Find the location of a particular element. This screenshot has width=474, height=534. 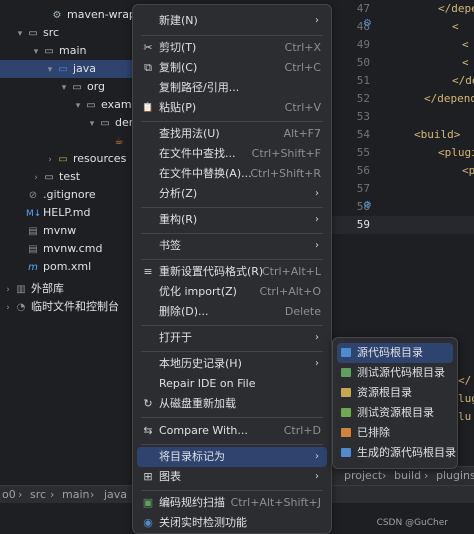

code-line: <p is located at coordinates (468, 170).